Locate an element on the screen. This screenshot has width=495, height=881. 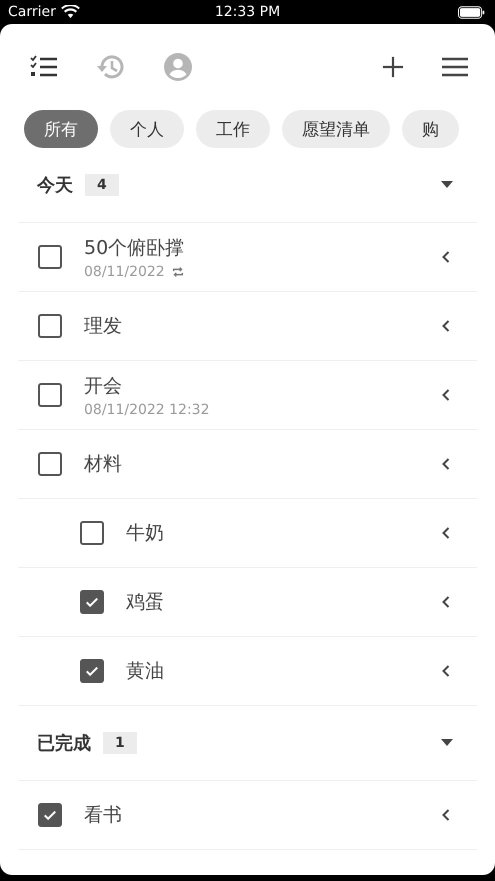
menu-icon is located at coordinates (455, 67).